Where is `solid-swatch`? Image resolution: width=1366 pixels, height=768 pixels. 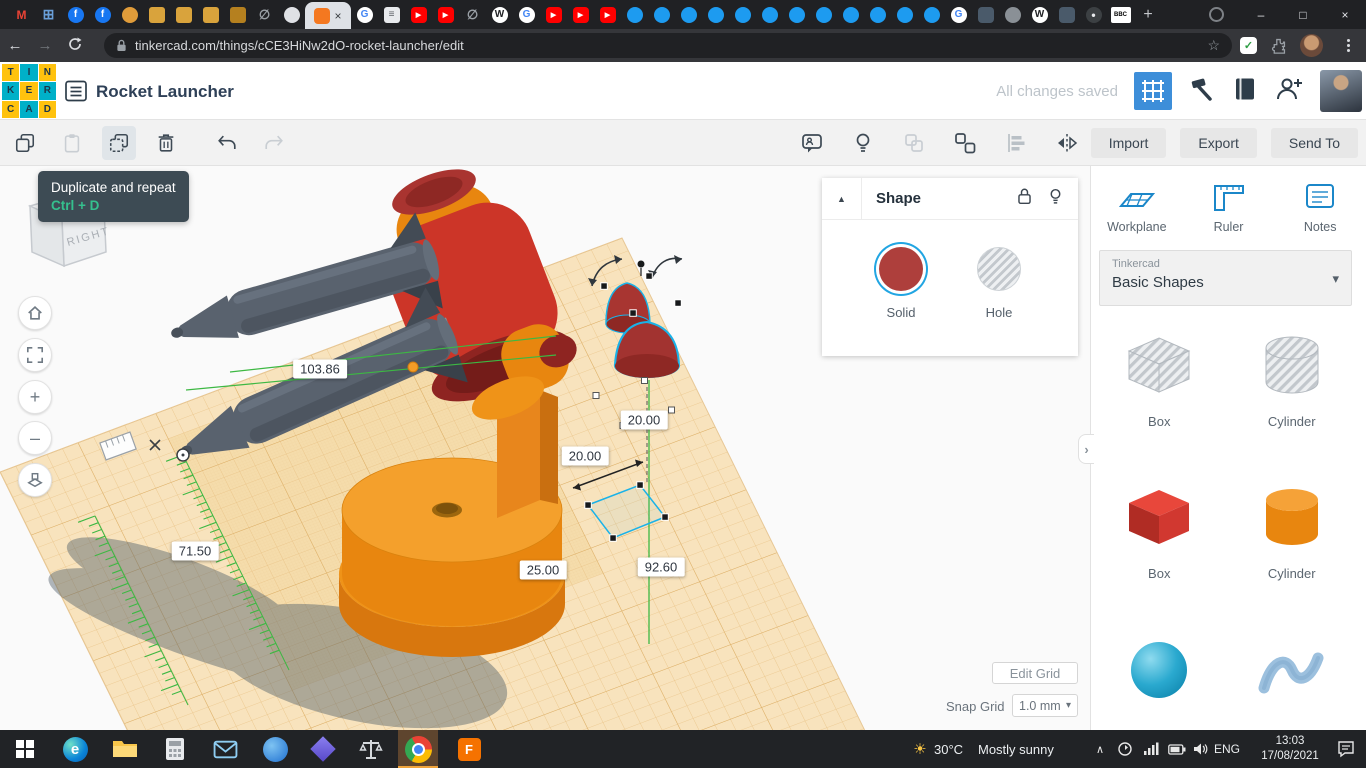
solid-swatch is located at coordinates (901, 269).